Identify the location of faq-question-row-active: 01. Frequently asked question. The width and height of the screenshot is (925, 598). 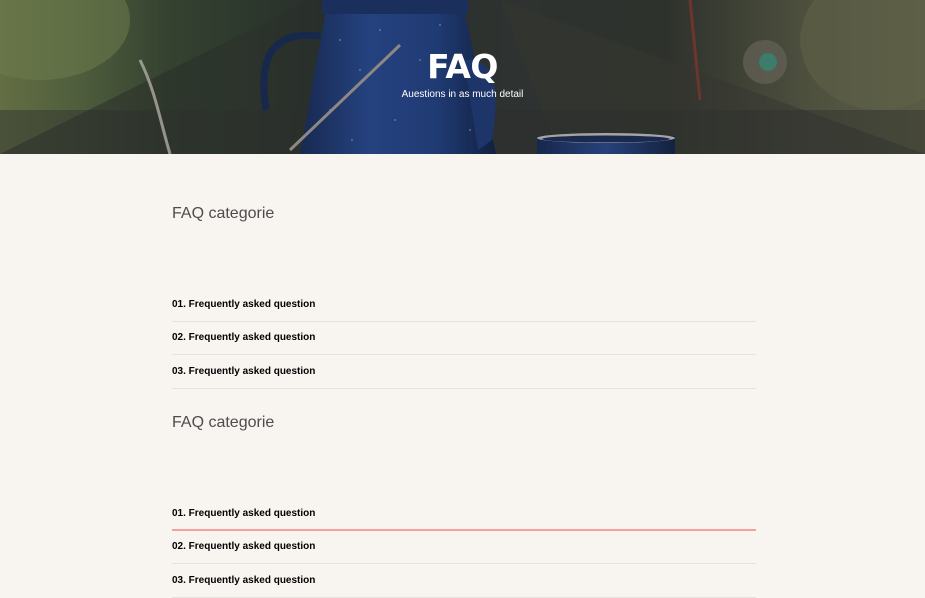
(464, 514).